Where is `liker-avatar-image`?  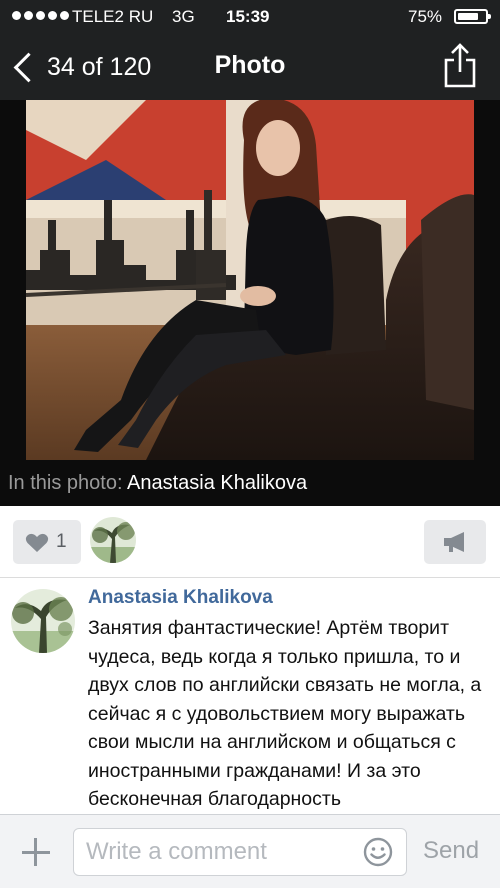 liker-avatar-image is located at coordinates (113, 540).